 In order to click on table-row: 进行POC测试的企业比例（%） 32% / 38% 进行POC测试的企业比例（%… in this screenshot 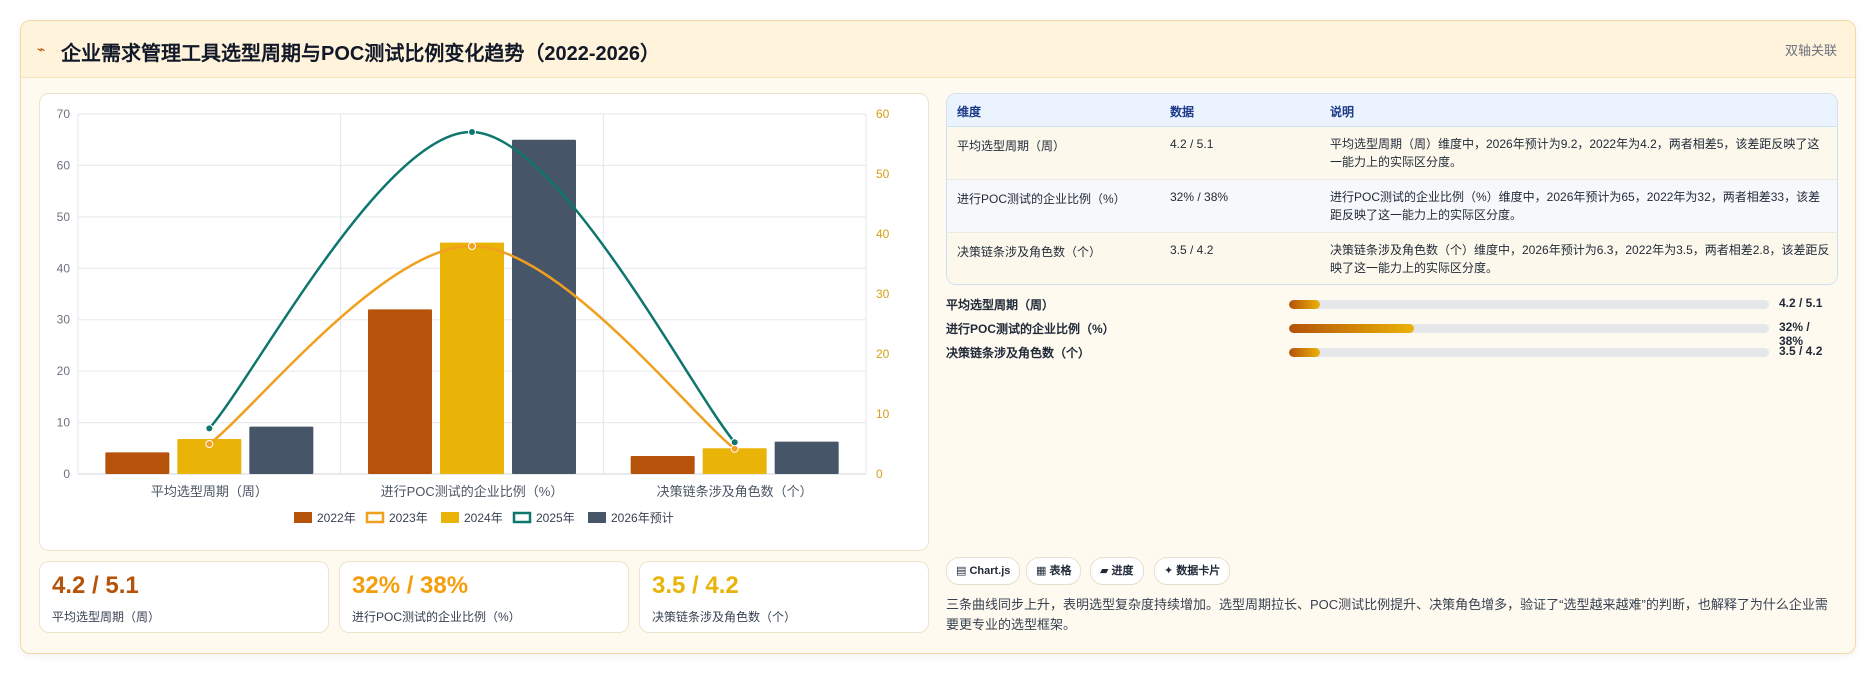, I will do `click(1392, 206)`.